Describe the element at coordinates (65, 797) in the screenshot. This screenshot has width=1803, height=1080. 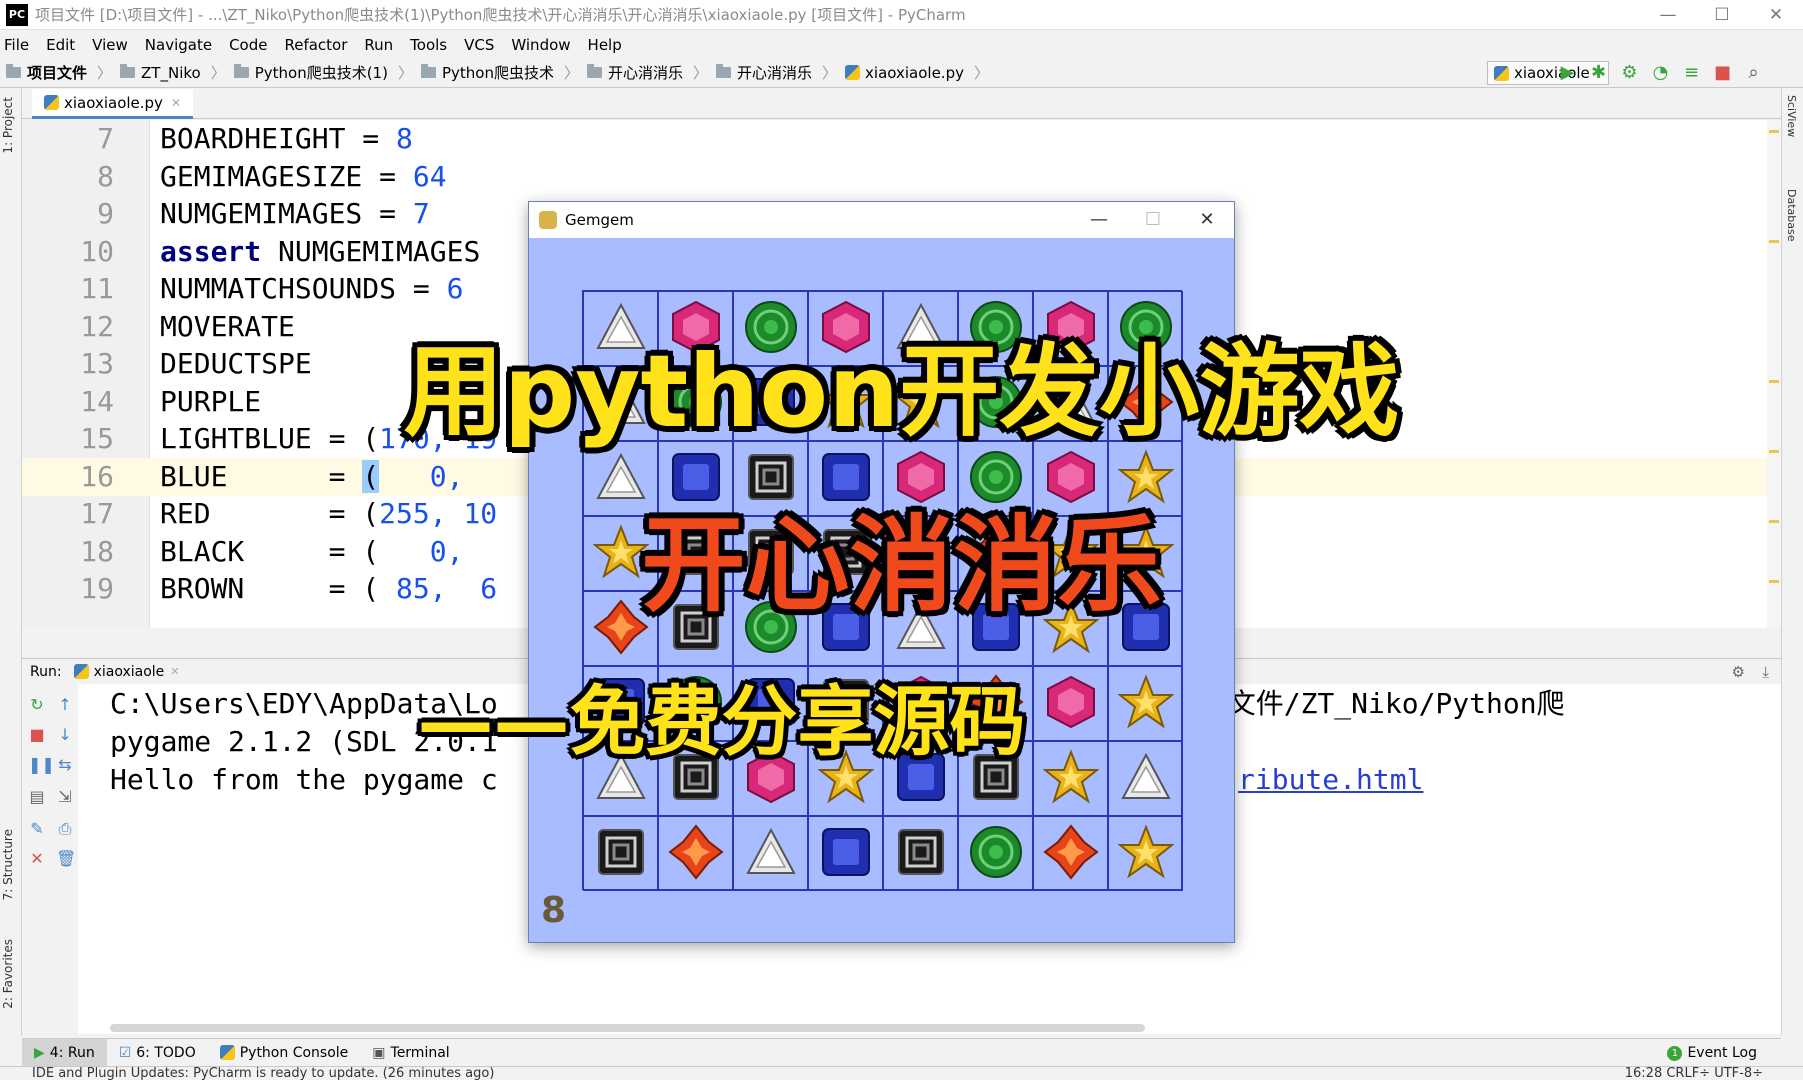
I see `scroll-end-icon: ⇲` at that location.